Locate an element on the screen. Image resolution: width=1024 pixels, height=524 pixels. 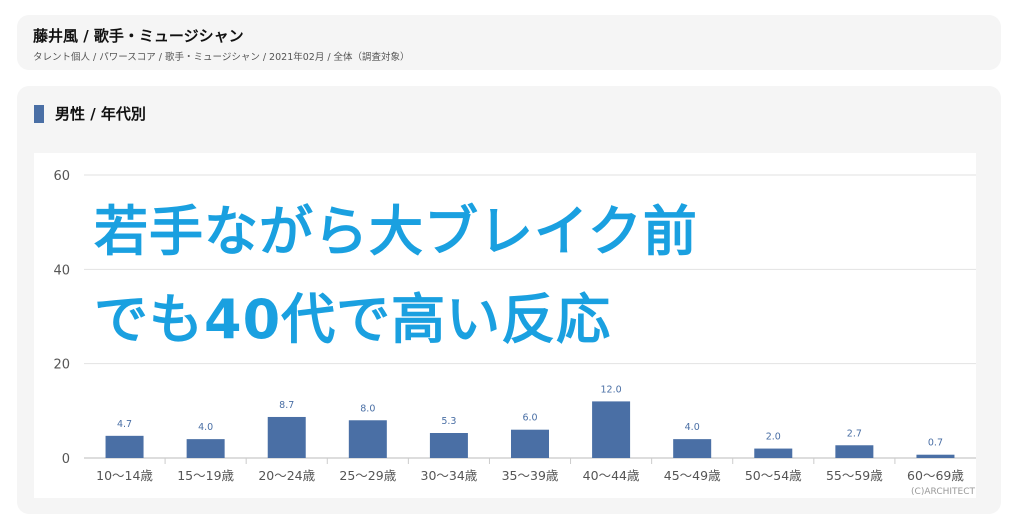
x-tick-label: 40〜44歳 is located at coordinates (611, 475).